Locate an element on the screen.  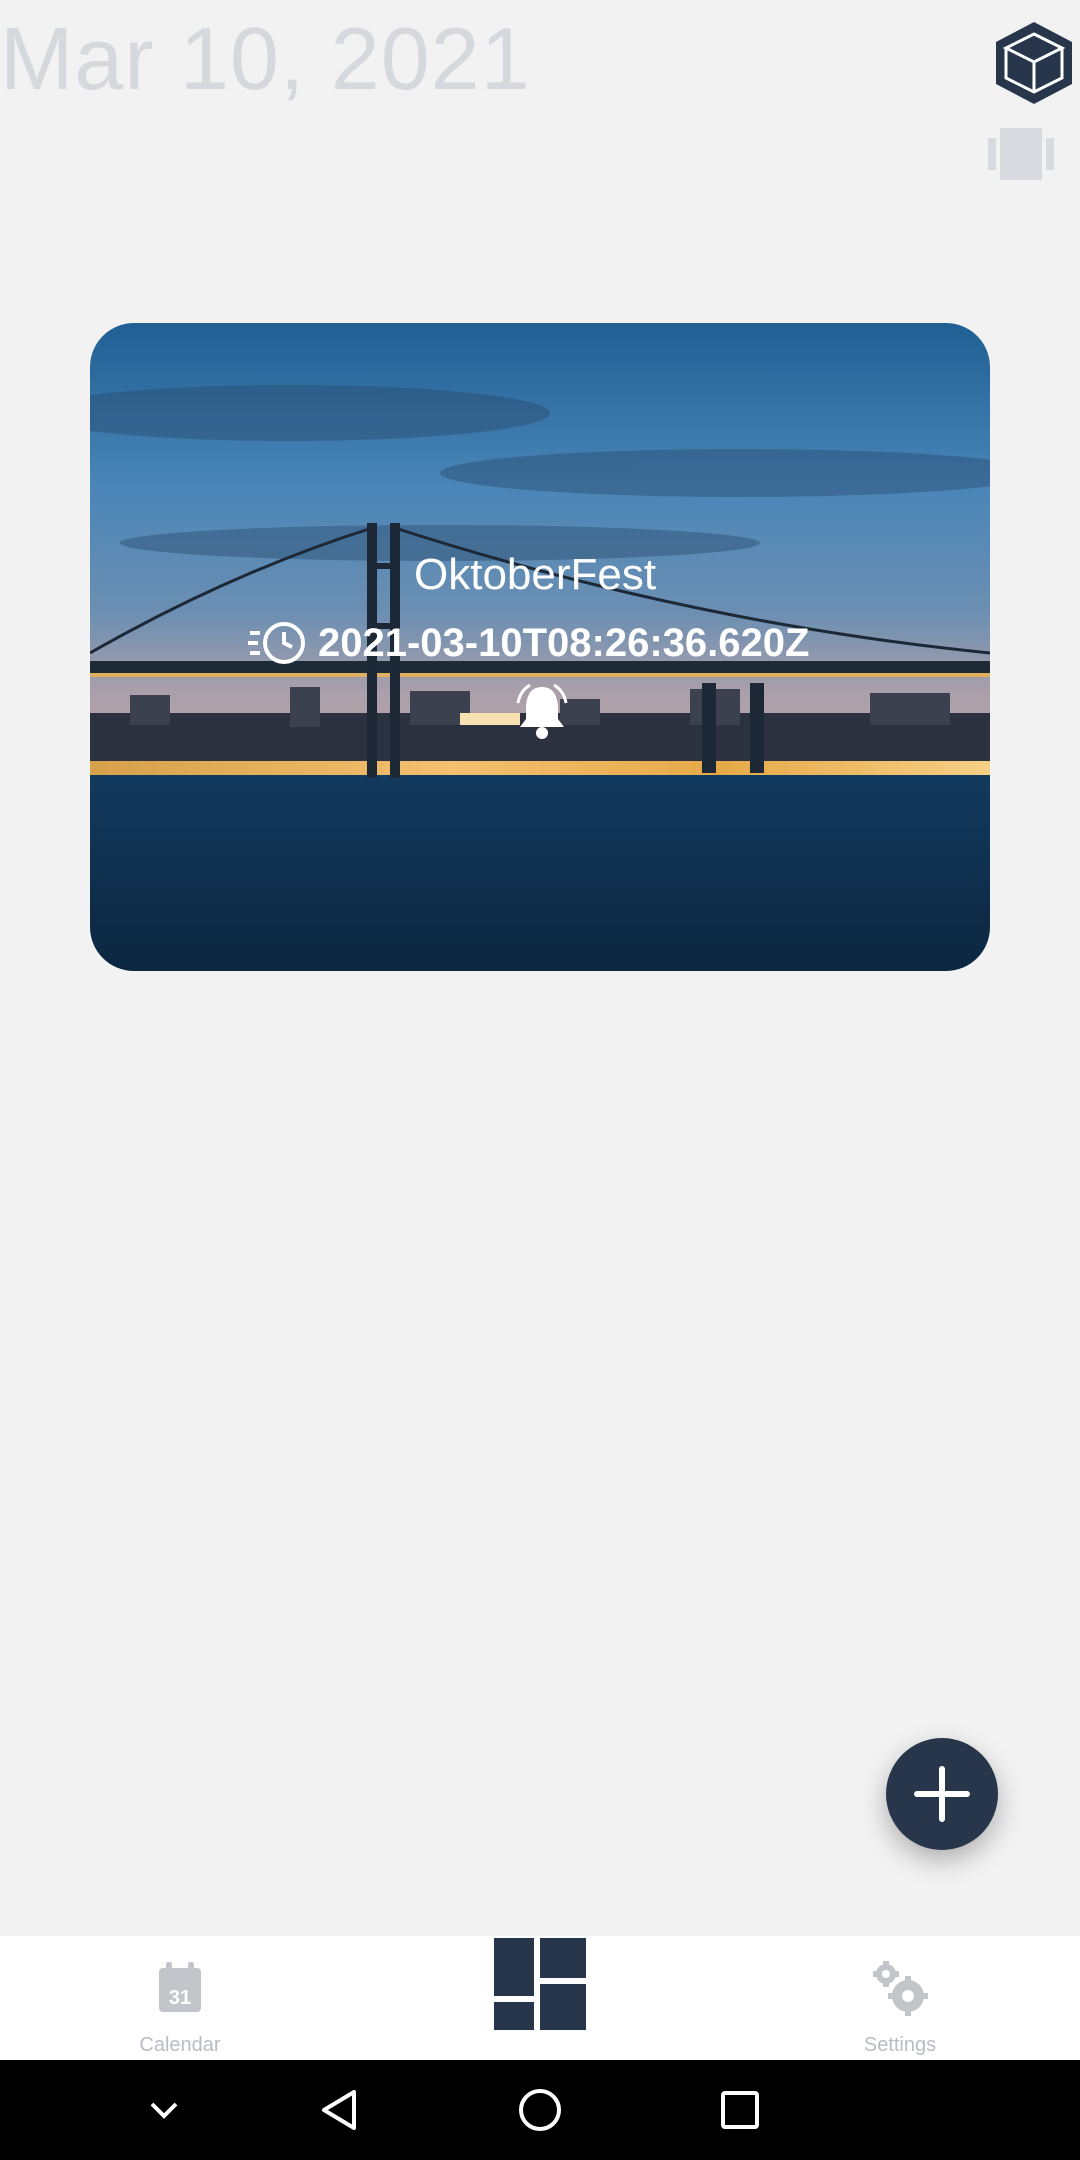
event-time-row: 2021-03-10T08:26:36.620Z is located at coordinates (528, 643).